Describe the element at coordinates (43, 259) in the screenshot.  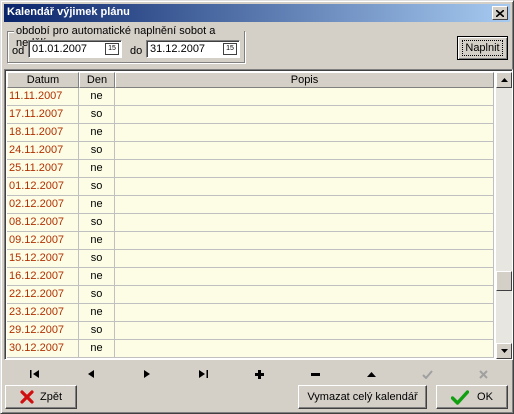
I see `date-cell: 15.12.2007` at that location.